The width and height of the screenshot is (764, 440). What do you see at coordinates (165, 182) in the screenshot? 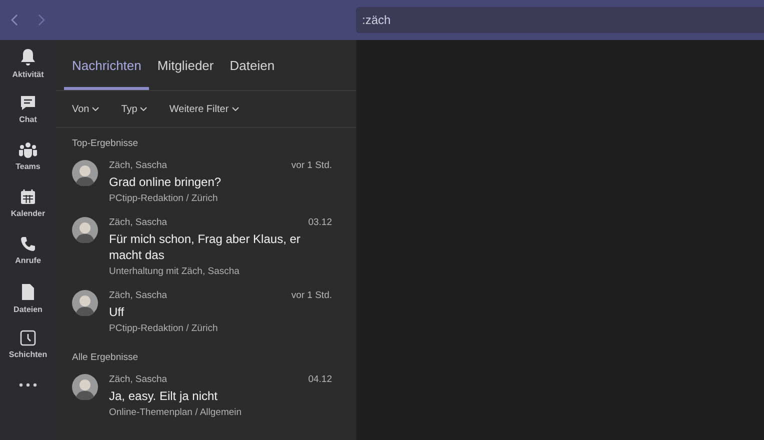
I see `message-text: Grad online bringen?` at bounding box center [165, 182].